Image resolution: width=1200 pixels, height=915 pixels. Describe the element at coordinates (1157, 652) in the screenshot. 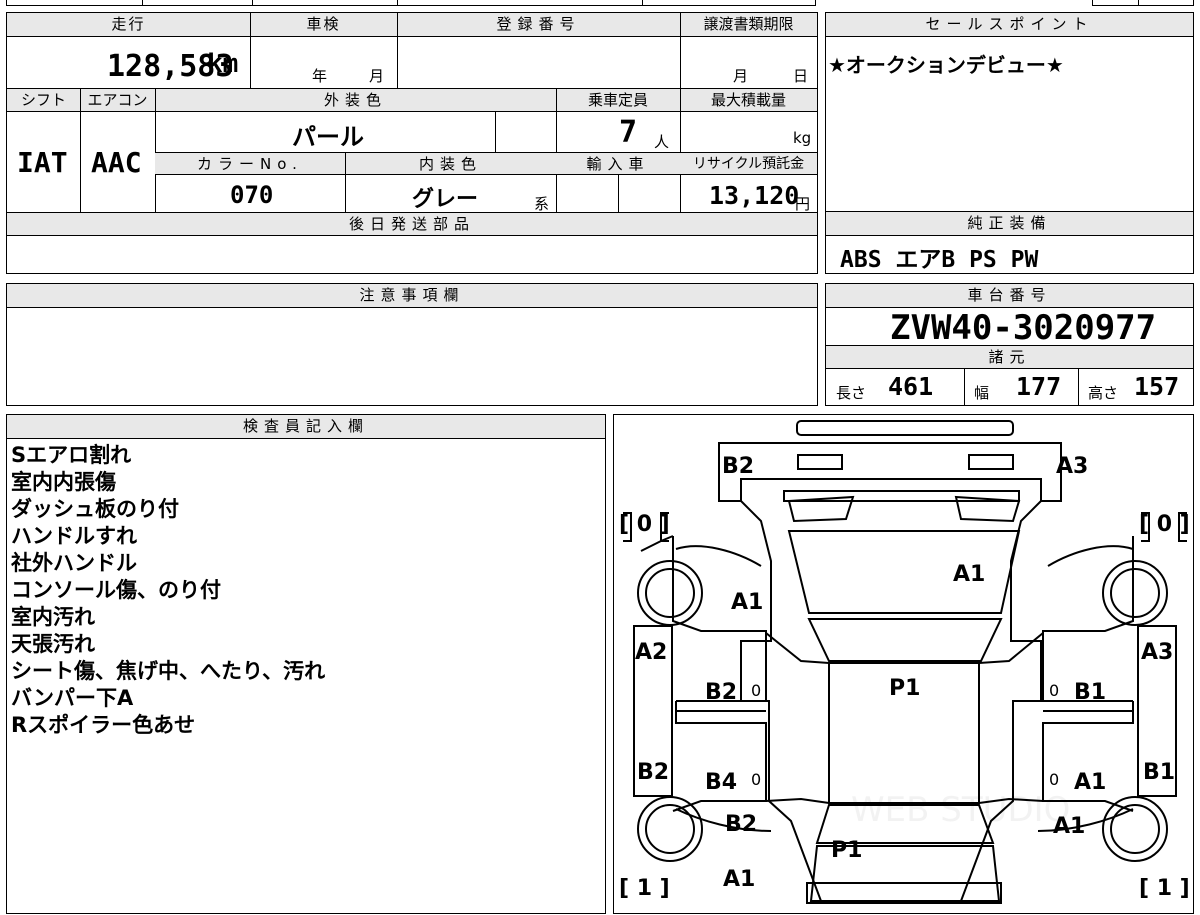

I see `mark-right-front-edge: A3` at that location.